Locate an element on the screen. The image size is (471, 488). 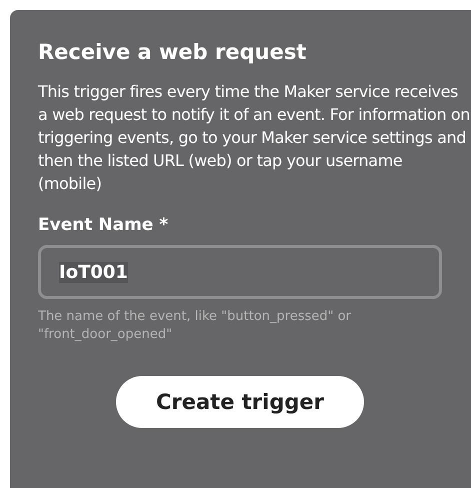
input-field: IoT001 is located at coordinates (240, 272).